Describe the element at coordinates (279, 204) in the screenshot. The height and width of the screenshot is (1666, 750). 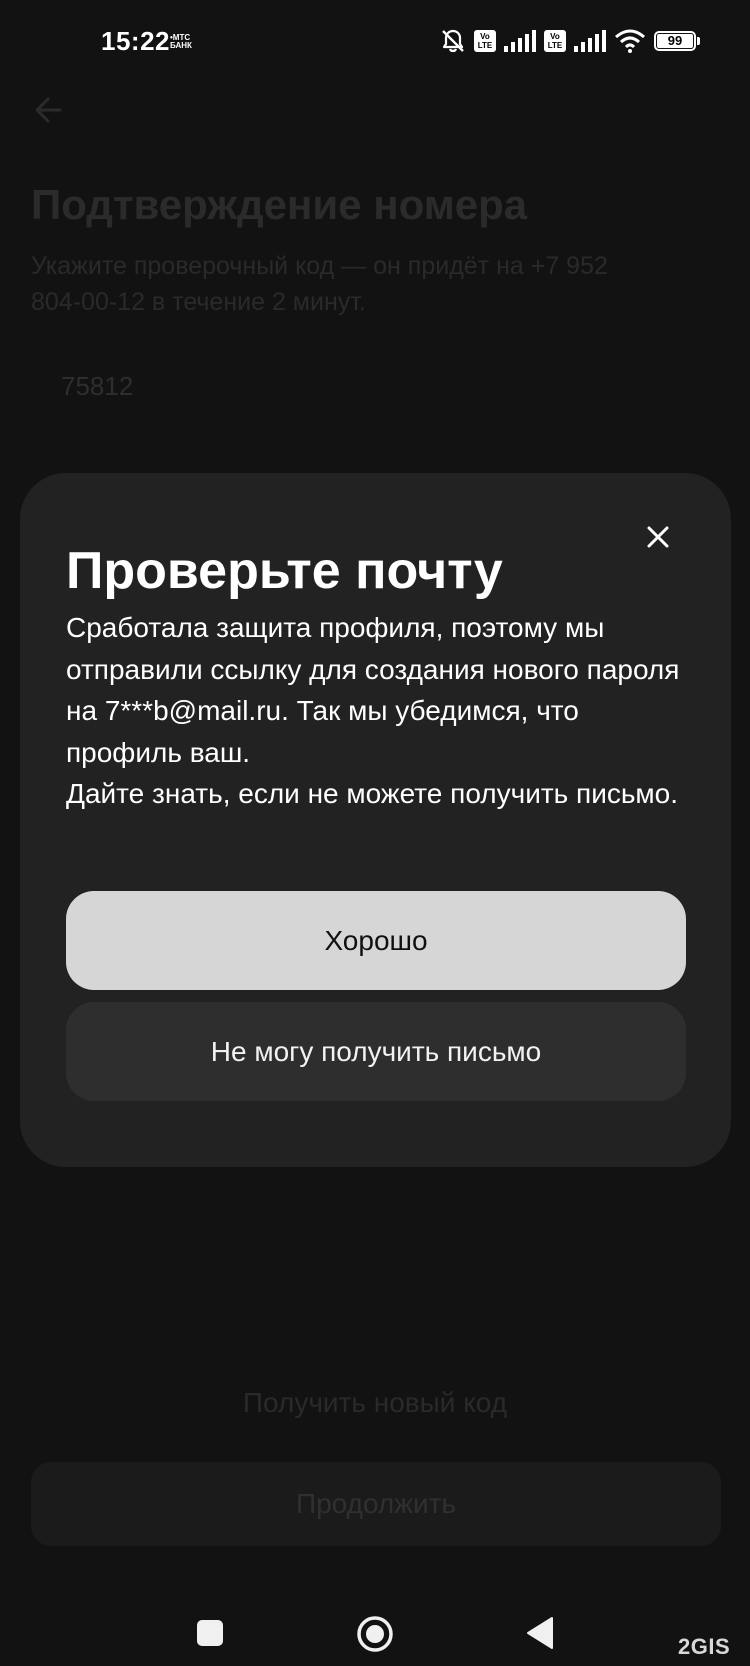
I see `page-title: Подтверждение номера` at that location.